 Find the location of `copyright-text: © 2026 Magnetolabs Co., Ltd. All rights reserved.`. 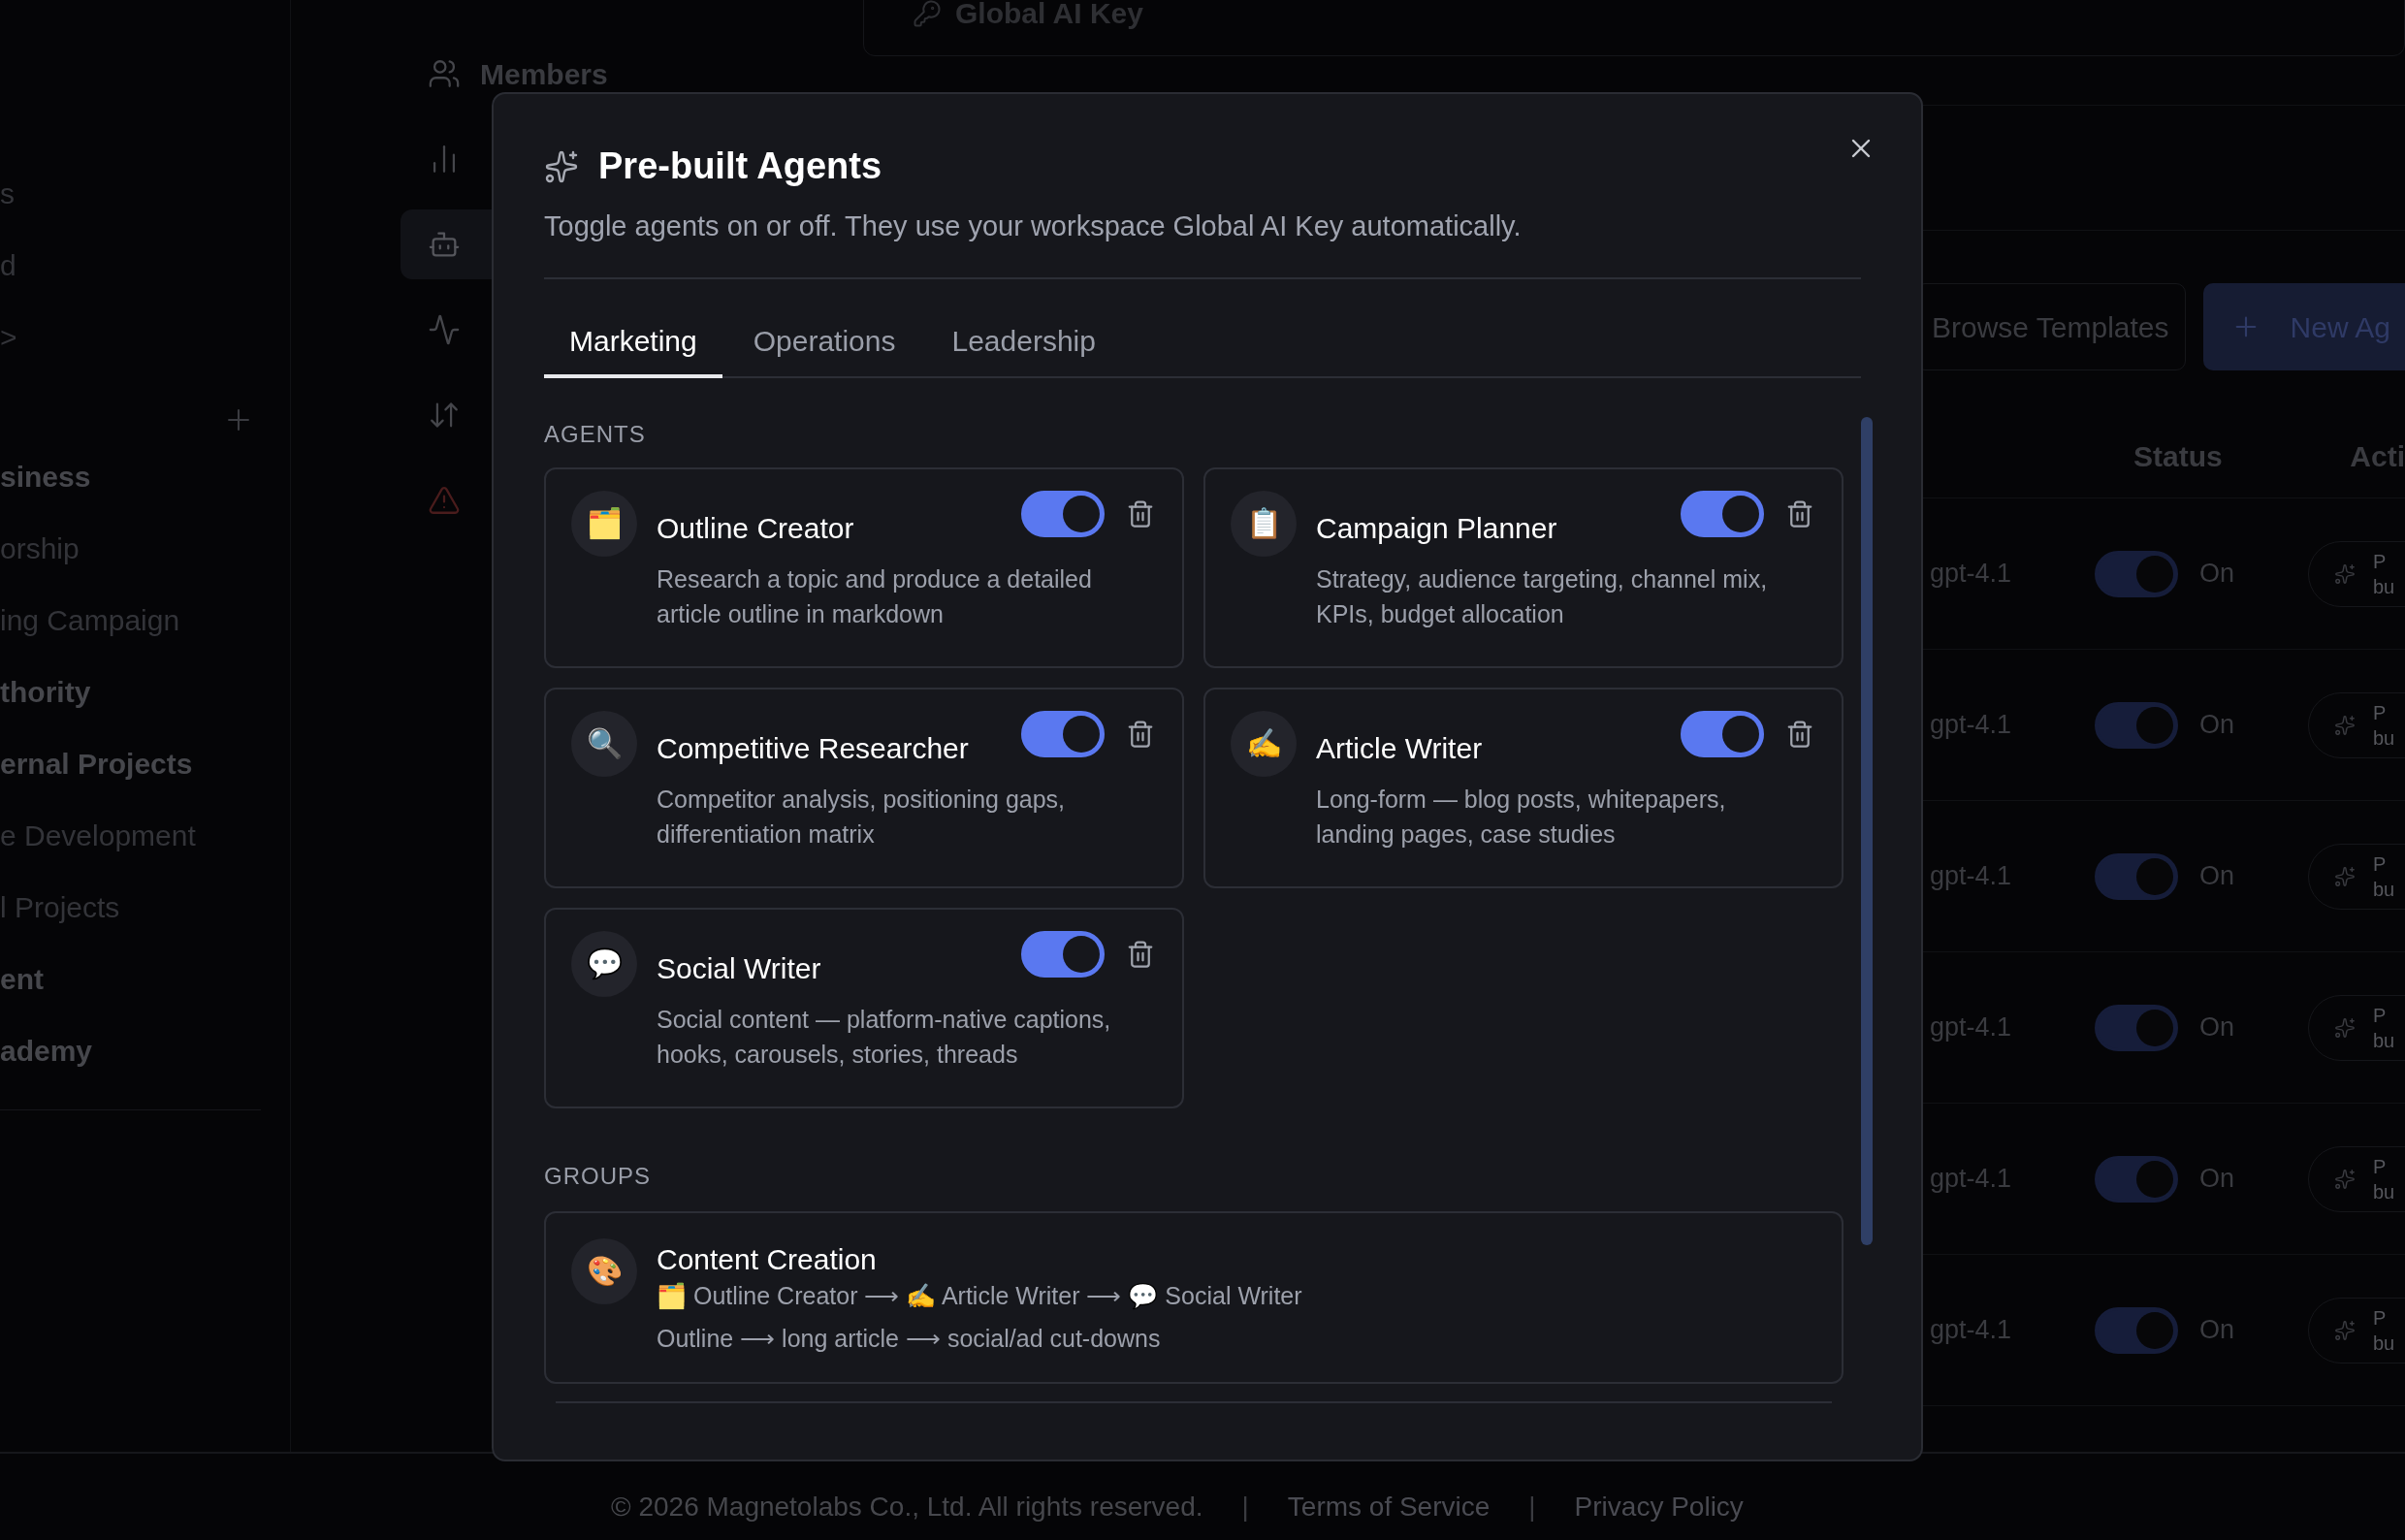

copyright-text: © 2026 Magnetolabs Co., Ltd. All rights reserved. is located at coordinates (907, 1508).